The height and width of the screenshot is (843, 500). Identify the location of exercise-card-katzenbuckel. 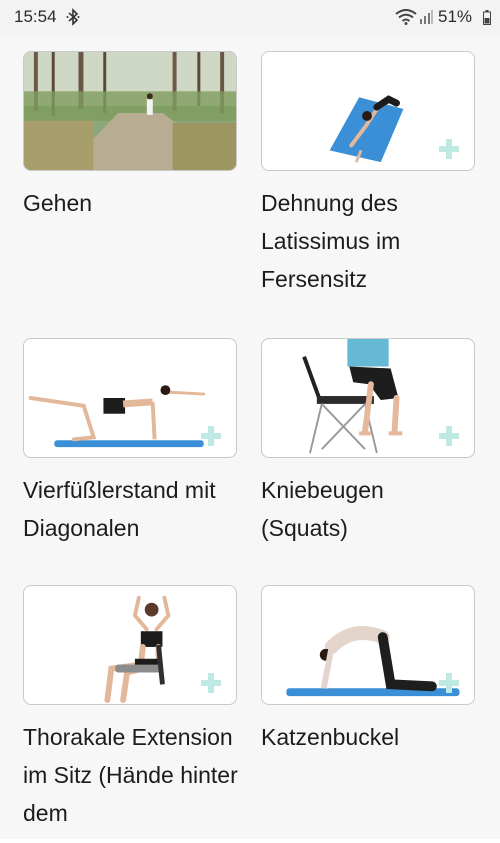
(368, 645).